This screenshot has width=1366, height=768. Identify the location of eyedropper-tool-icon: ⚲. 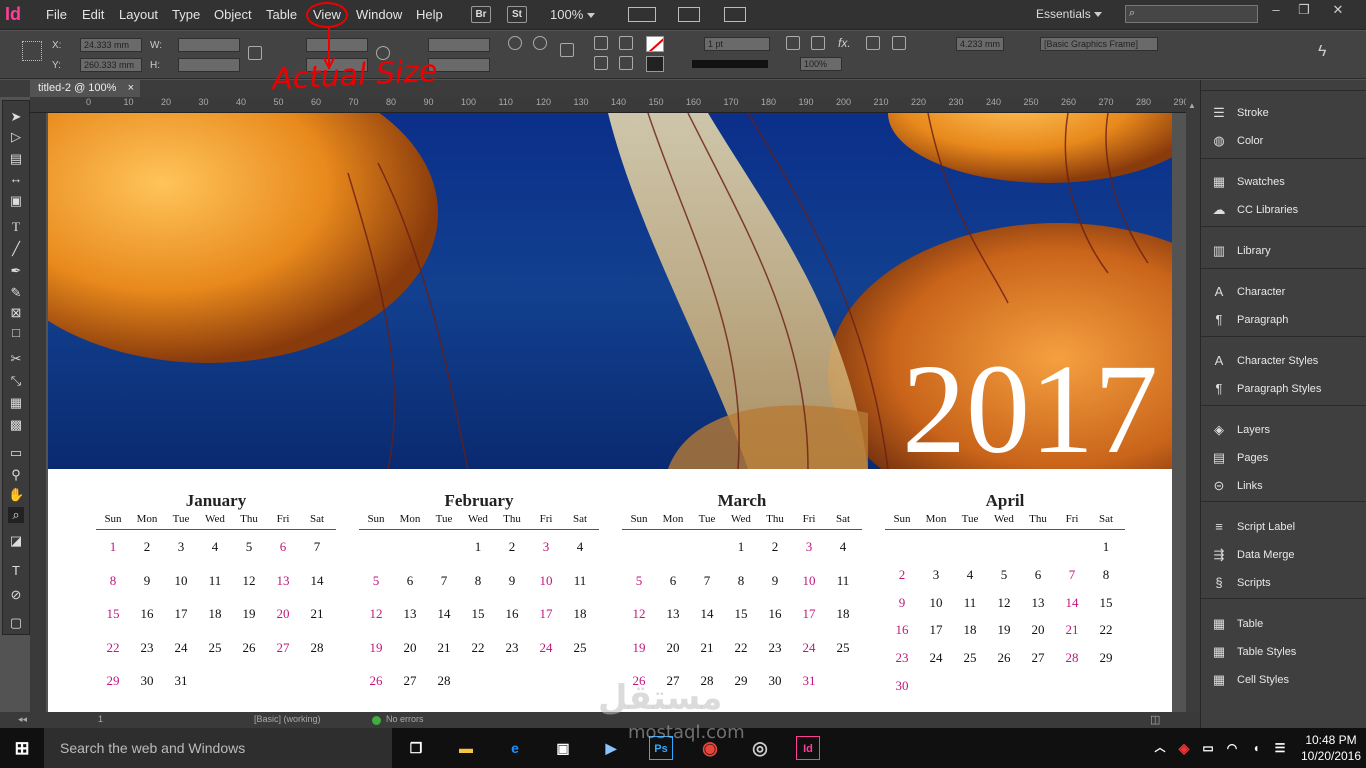
(16, 475).